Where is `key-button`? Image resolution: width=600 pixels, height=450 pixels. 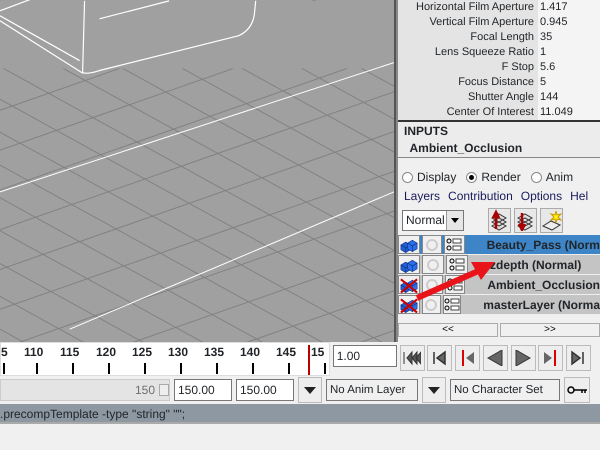
key-button is located at coordinates (577, 390).